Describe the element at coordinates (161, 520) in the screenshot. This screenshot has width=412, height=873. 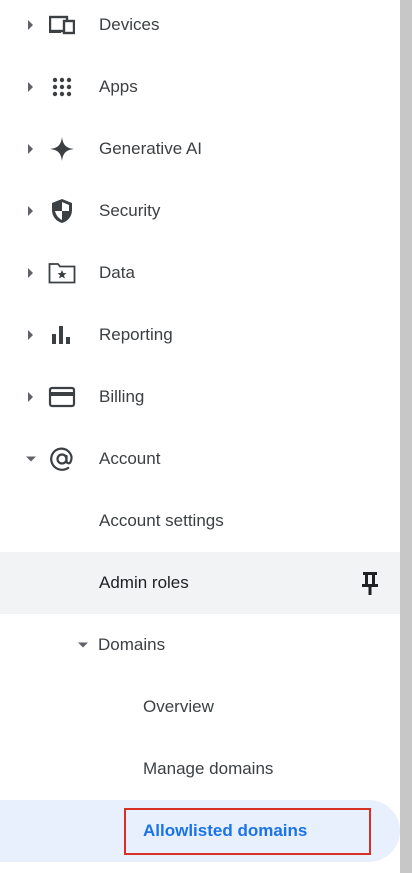
I see `nav-item-label: Account settings` at that location.